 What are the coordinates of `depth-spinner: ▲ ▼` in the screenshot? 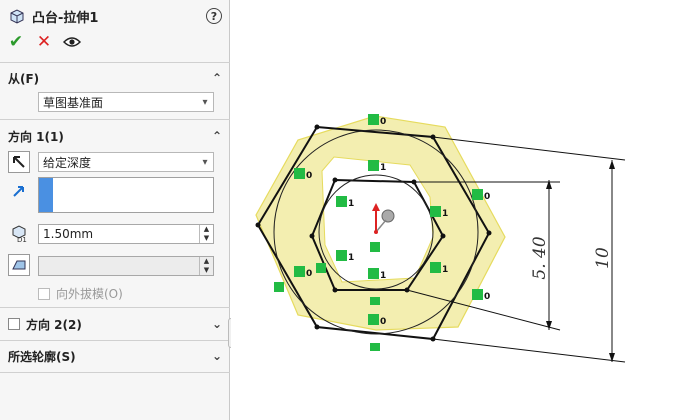 It's located at (206, 234).